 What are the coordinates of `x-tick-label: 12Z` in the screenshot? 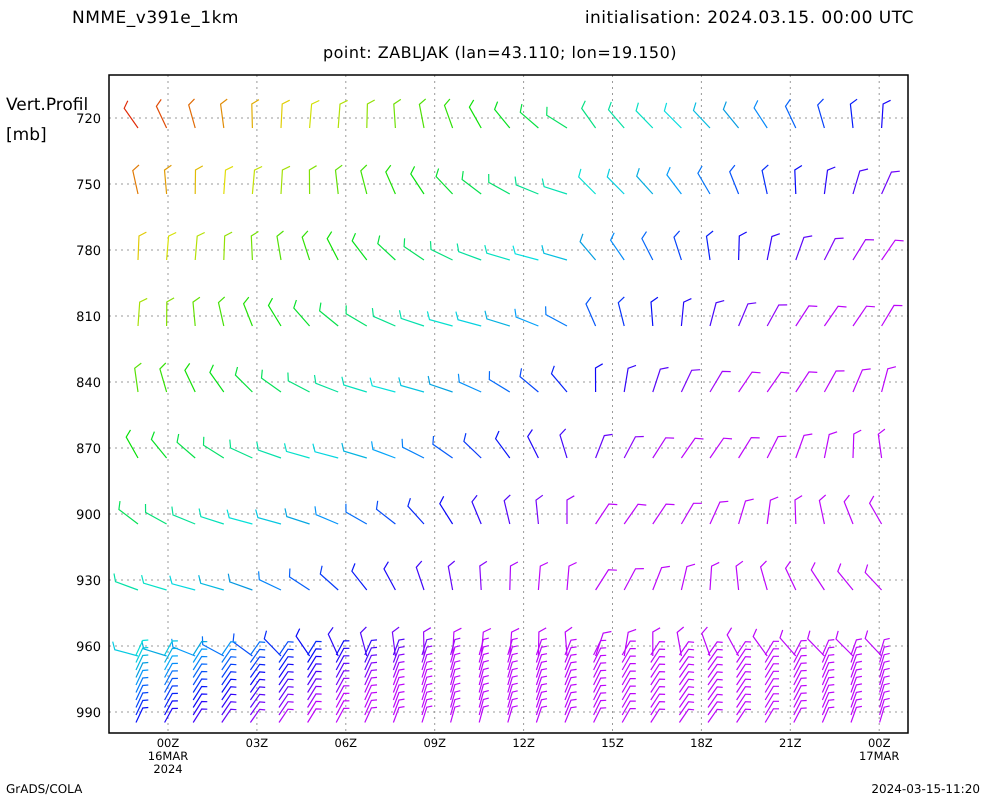 It's located at (523, 743).